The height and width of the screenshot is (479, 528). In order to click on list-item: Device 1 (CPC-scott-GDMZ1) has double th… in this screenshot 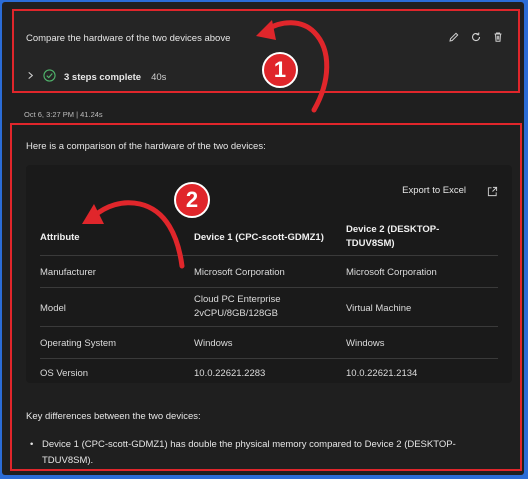, I will do `click(265, 453)`.